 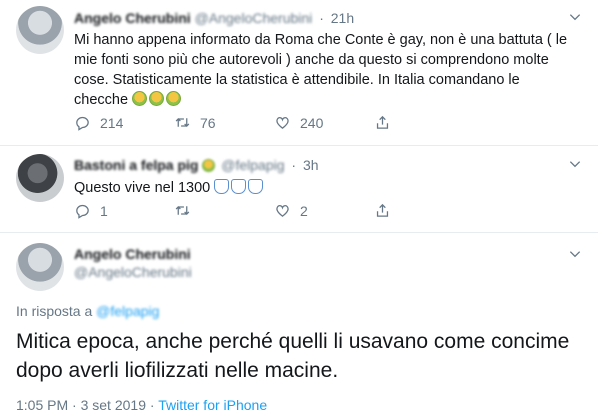 I want to click on retweet-button, so click(x=187, y=210).